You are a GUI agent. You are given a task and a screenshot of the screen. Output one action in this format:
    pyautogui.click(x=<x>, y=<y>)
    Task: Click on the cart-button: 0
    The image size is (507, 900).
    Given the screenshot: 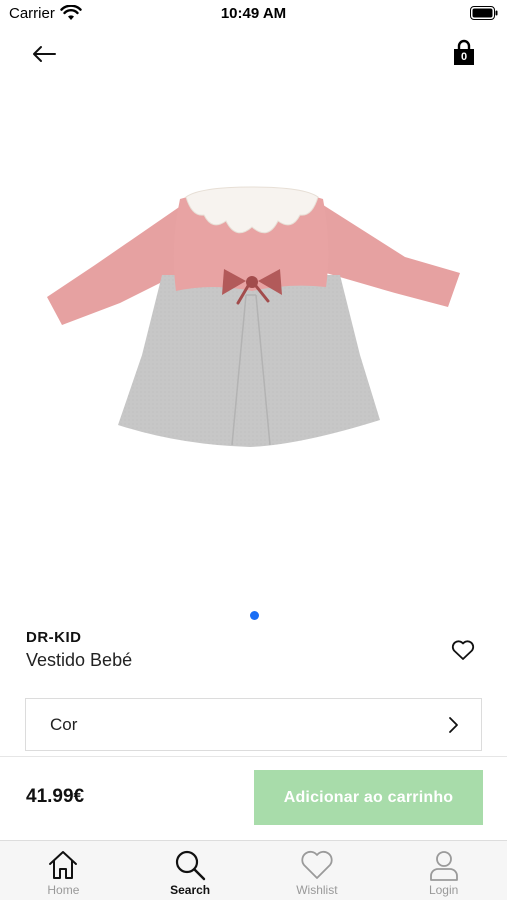 What is the action you would take?
    pyautogui.click(x=464, y=54)
    